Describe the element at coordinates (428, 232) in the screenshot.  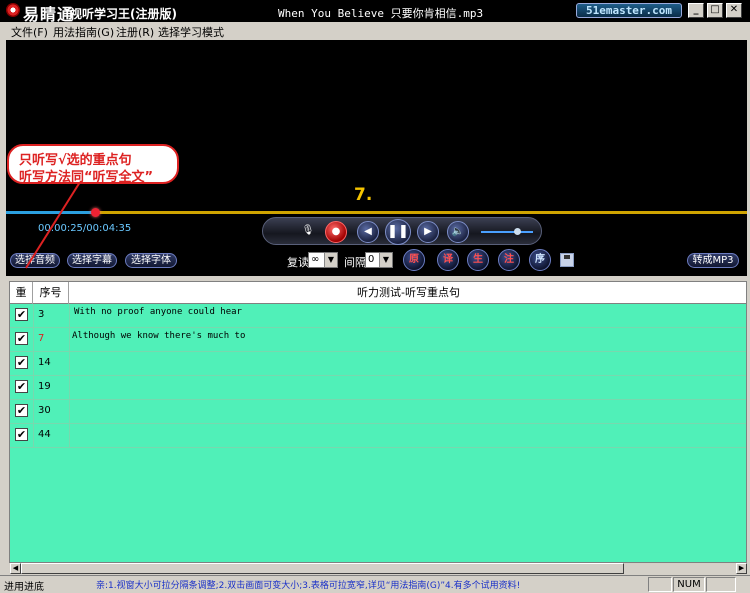
I see `next-icon: ▶` at that location.